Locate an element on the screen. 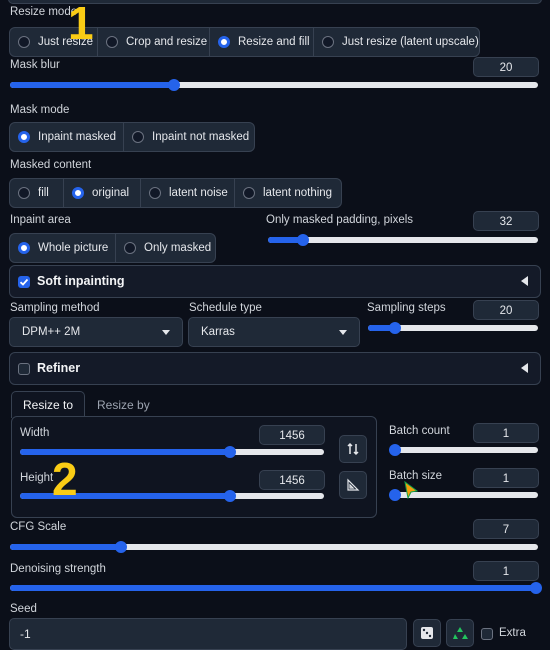 The width and height of the screenshot is (550, 650). annotation-number-2: 2 is located at coordinates (65, 479).